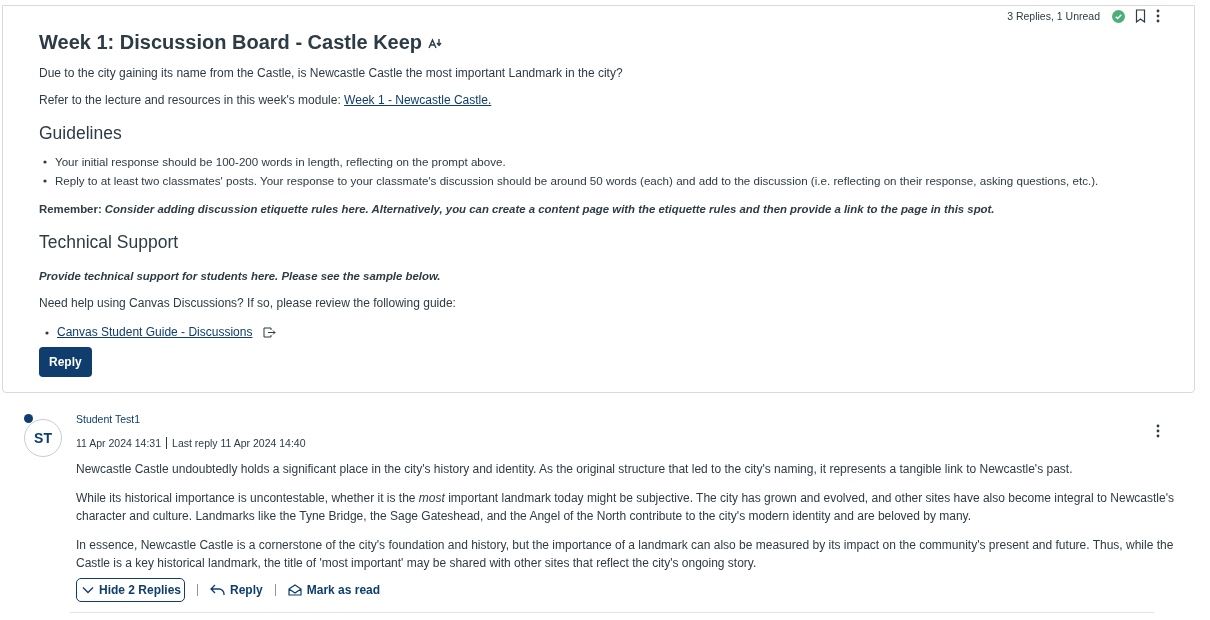  I want to click on reply-arrow-icon, so click(218, 590).